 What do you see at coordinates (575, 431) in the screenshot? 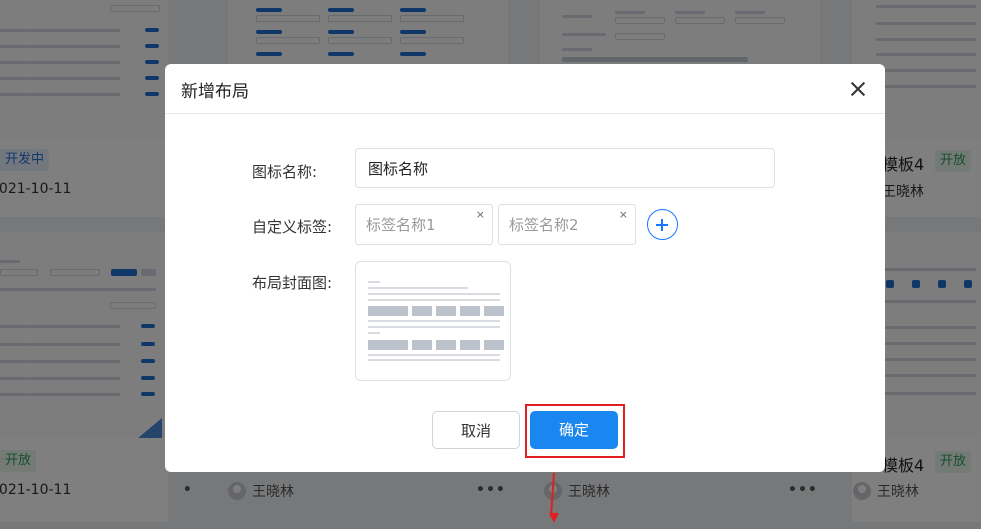
I see `highlight-box` at bounding box center [575, 431].